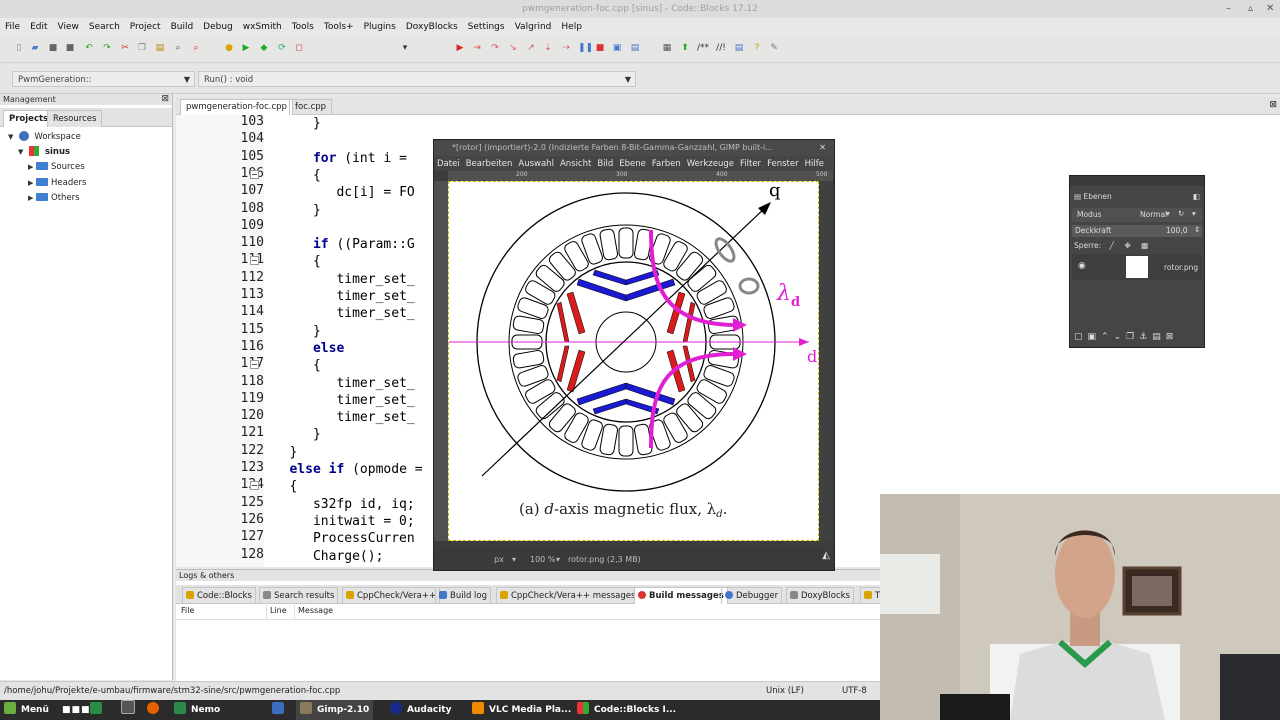 Image resolution: width=1280 pixels, height=720 pixels. I want to click on code-line: for (int i =, so click(340, 158).